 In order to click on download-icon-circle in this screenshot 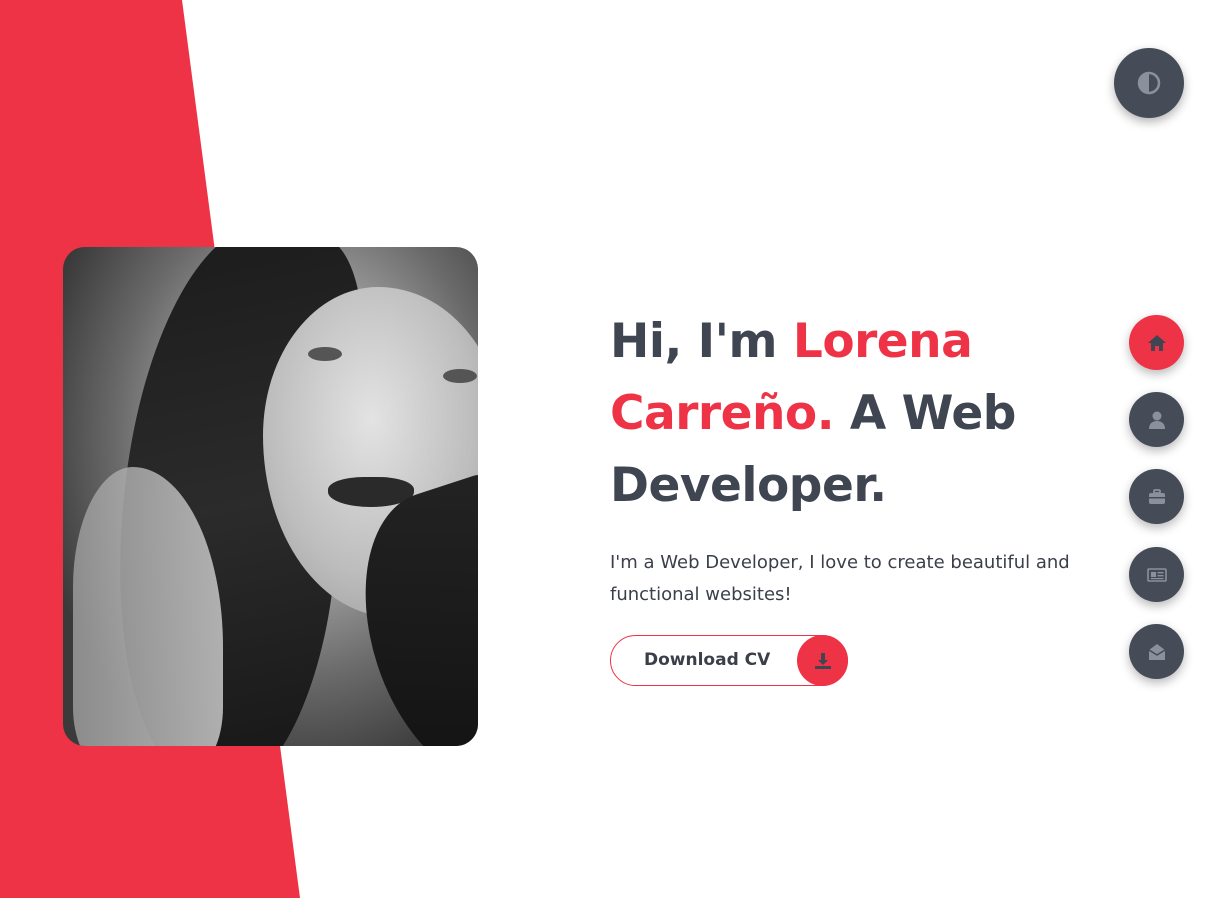, I will do `click(822, 660)`.